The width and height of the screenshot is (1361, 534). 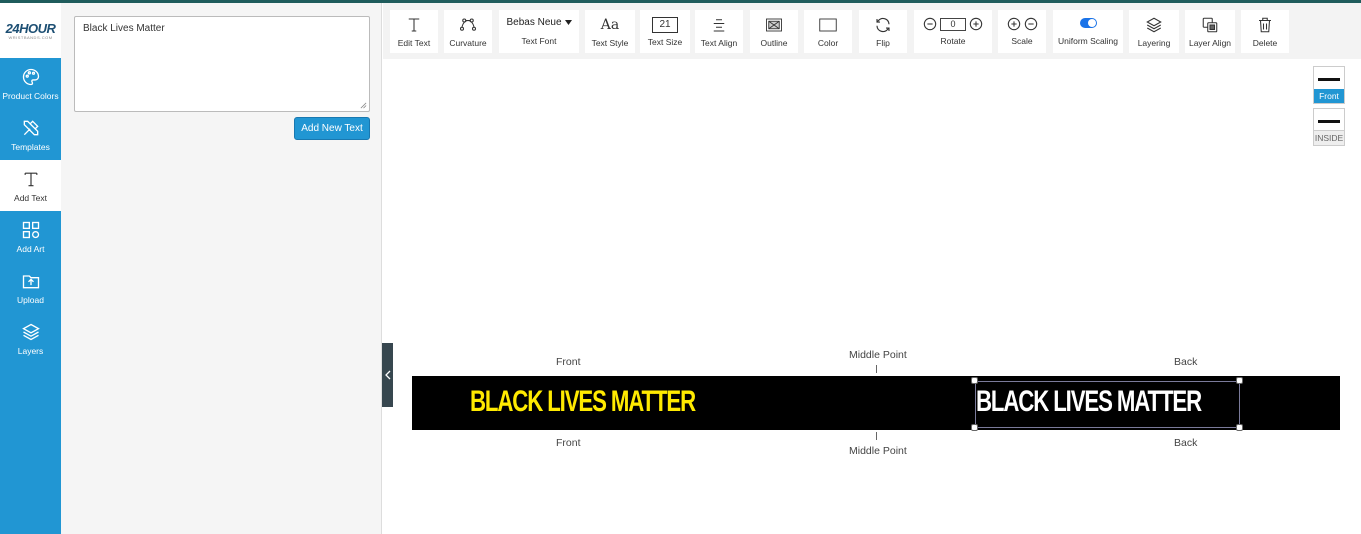 What do you see at coordinates (124, 28) in the screenshot?
I see `text-input-value: Black Lives Matter` at bounding box center [124, 28].